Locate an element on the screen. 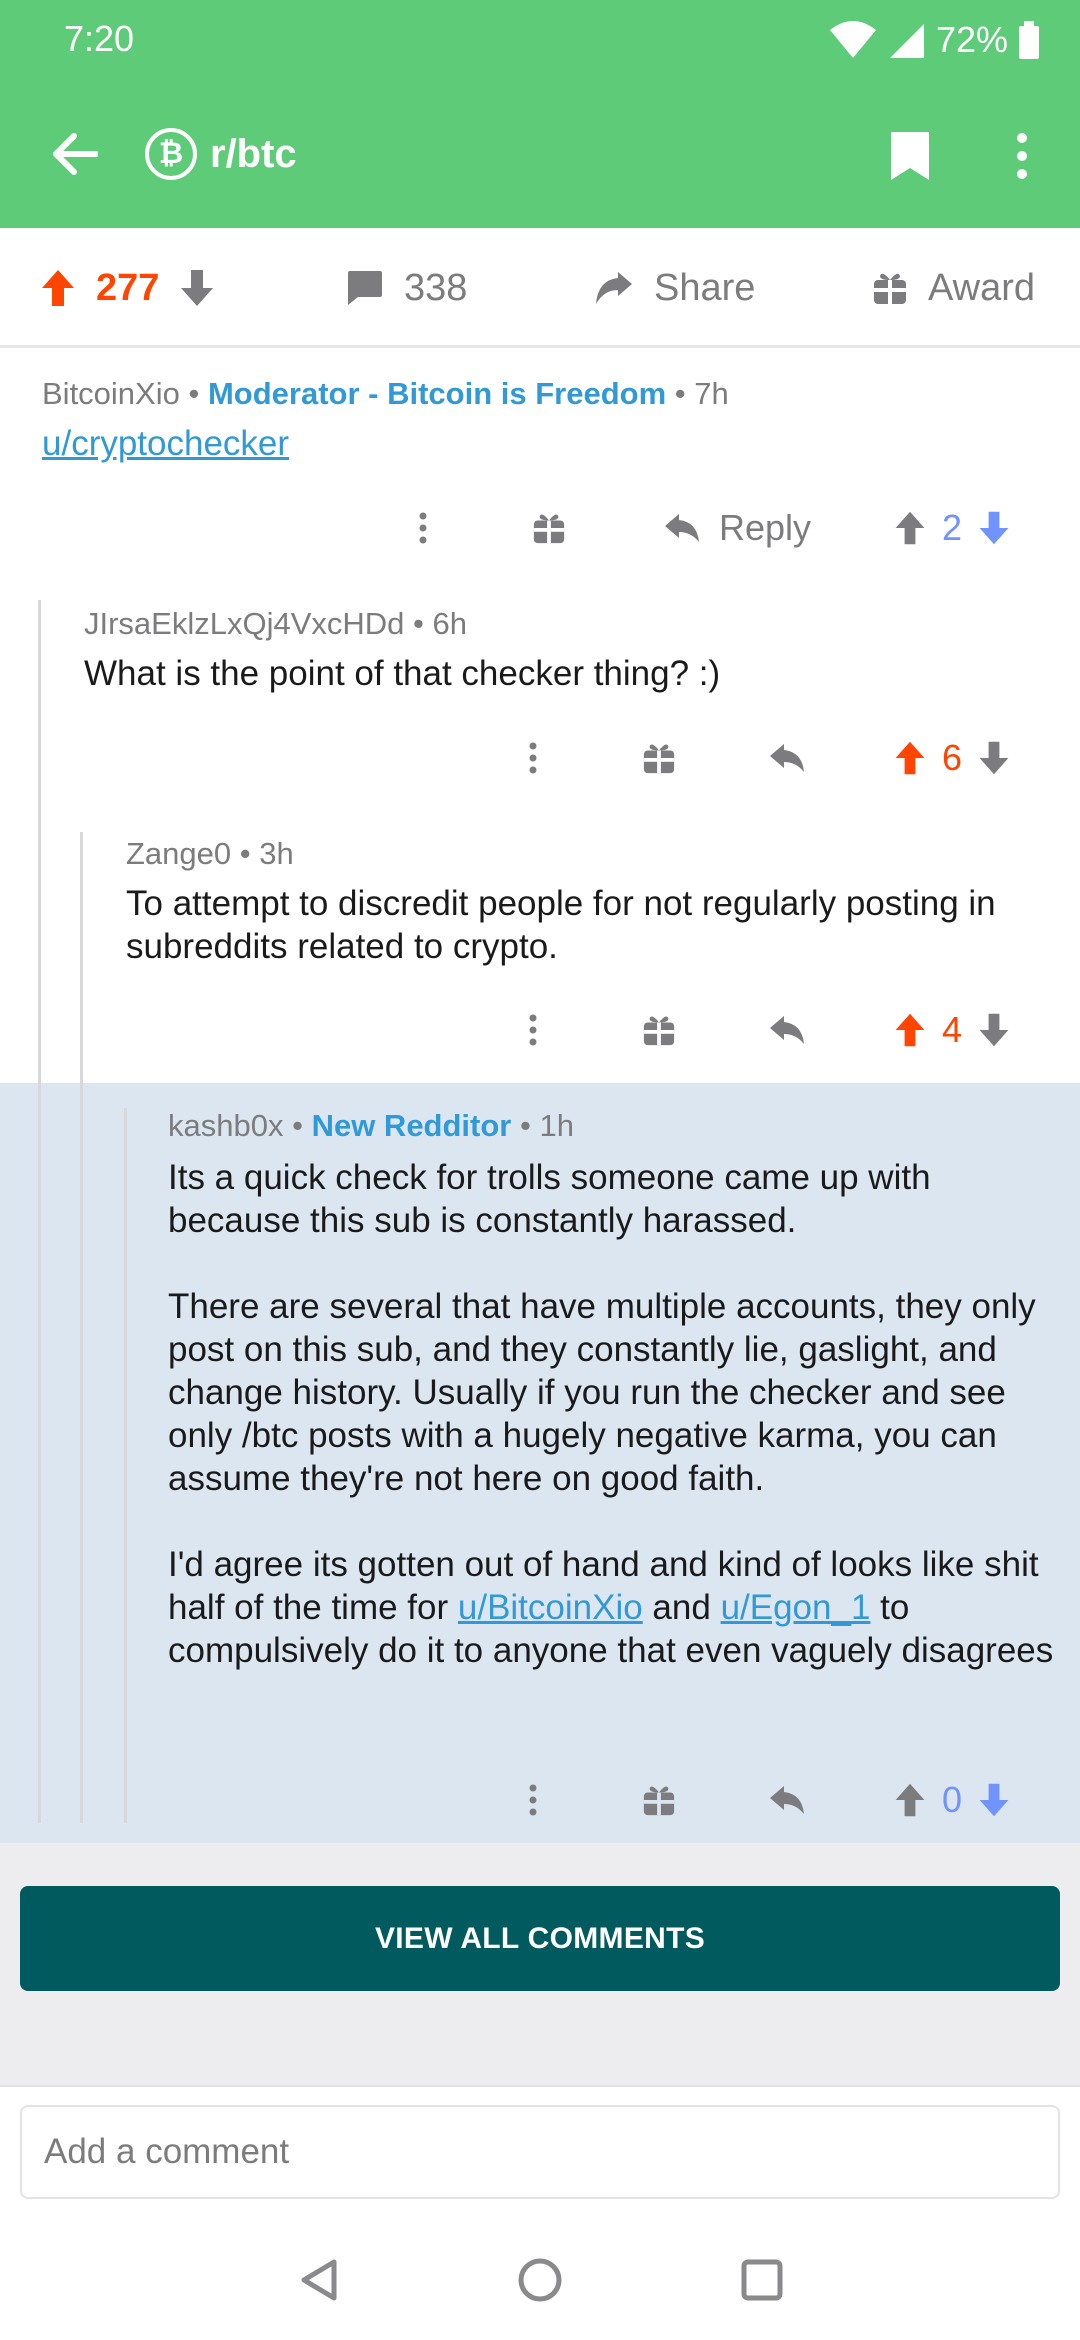 Image resolution: width=1080 pixels, height=2340 pixels. arrow-back-icon is located at coordinates (75, 154).